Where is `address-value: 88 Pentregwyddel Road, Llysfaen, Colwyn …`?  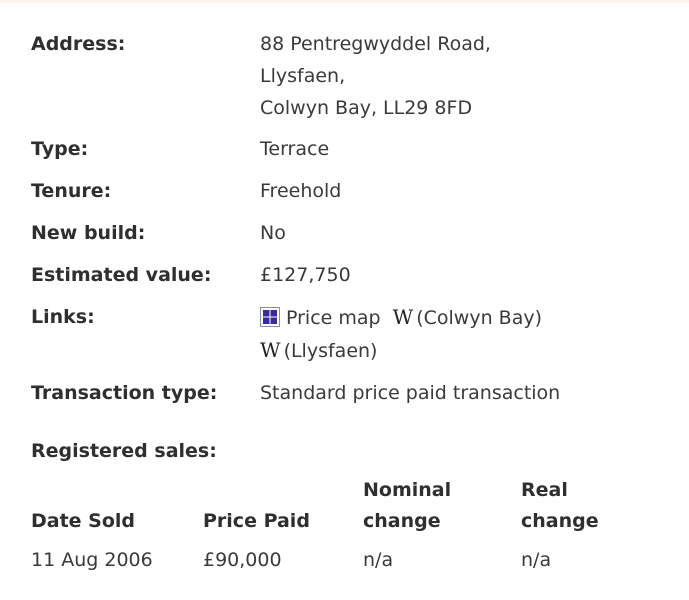 address-value: 88 Pentregwyddel Road, Llysfaen, Colwyn … is located at coordinates (375, 76).